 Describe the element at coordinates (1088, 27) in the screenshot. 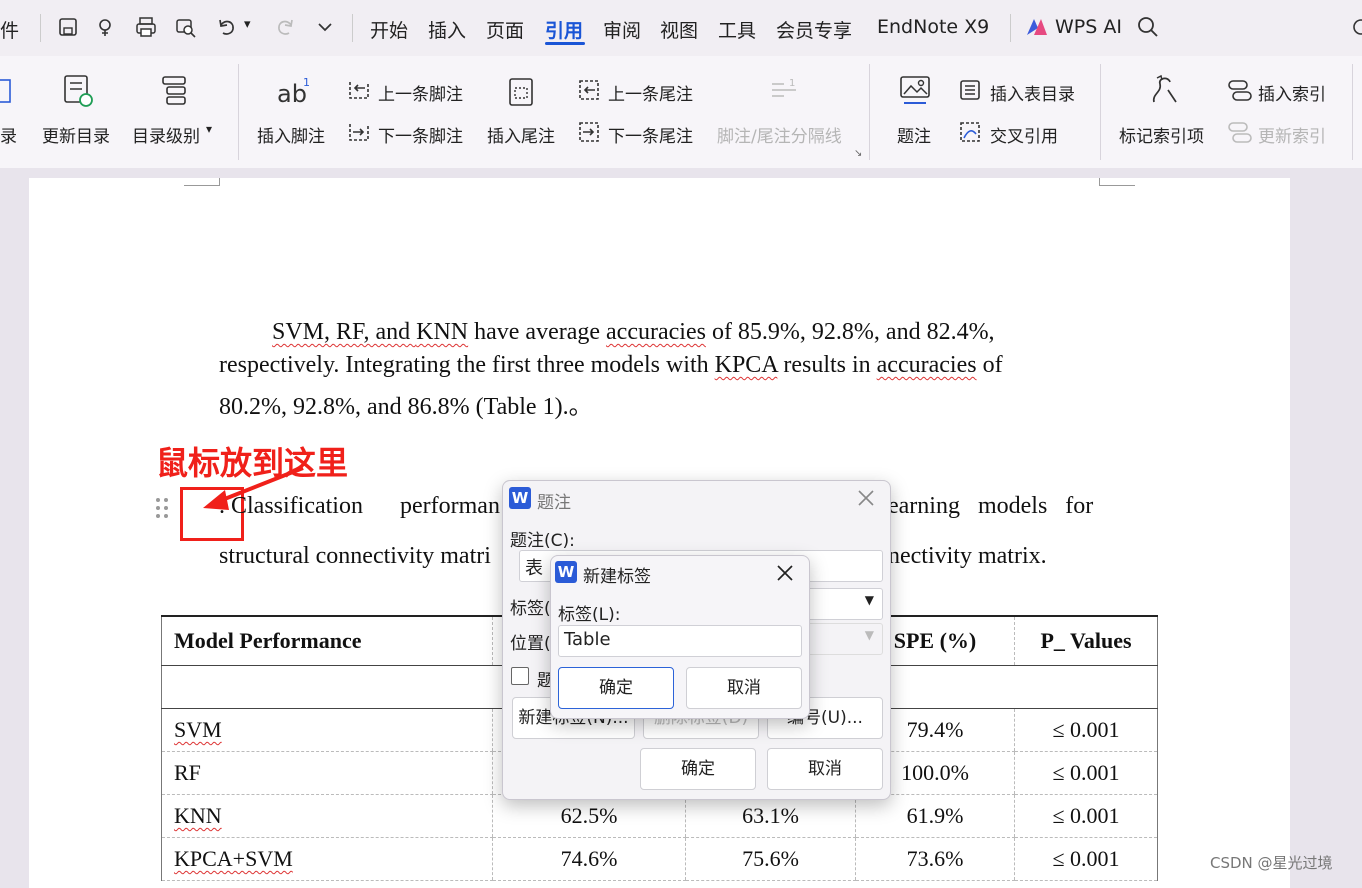

I see `wps-ai-button: WPS AI` at that location.